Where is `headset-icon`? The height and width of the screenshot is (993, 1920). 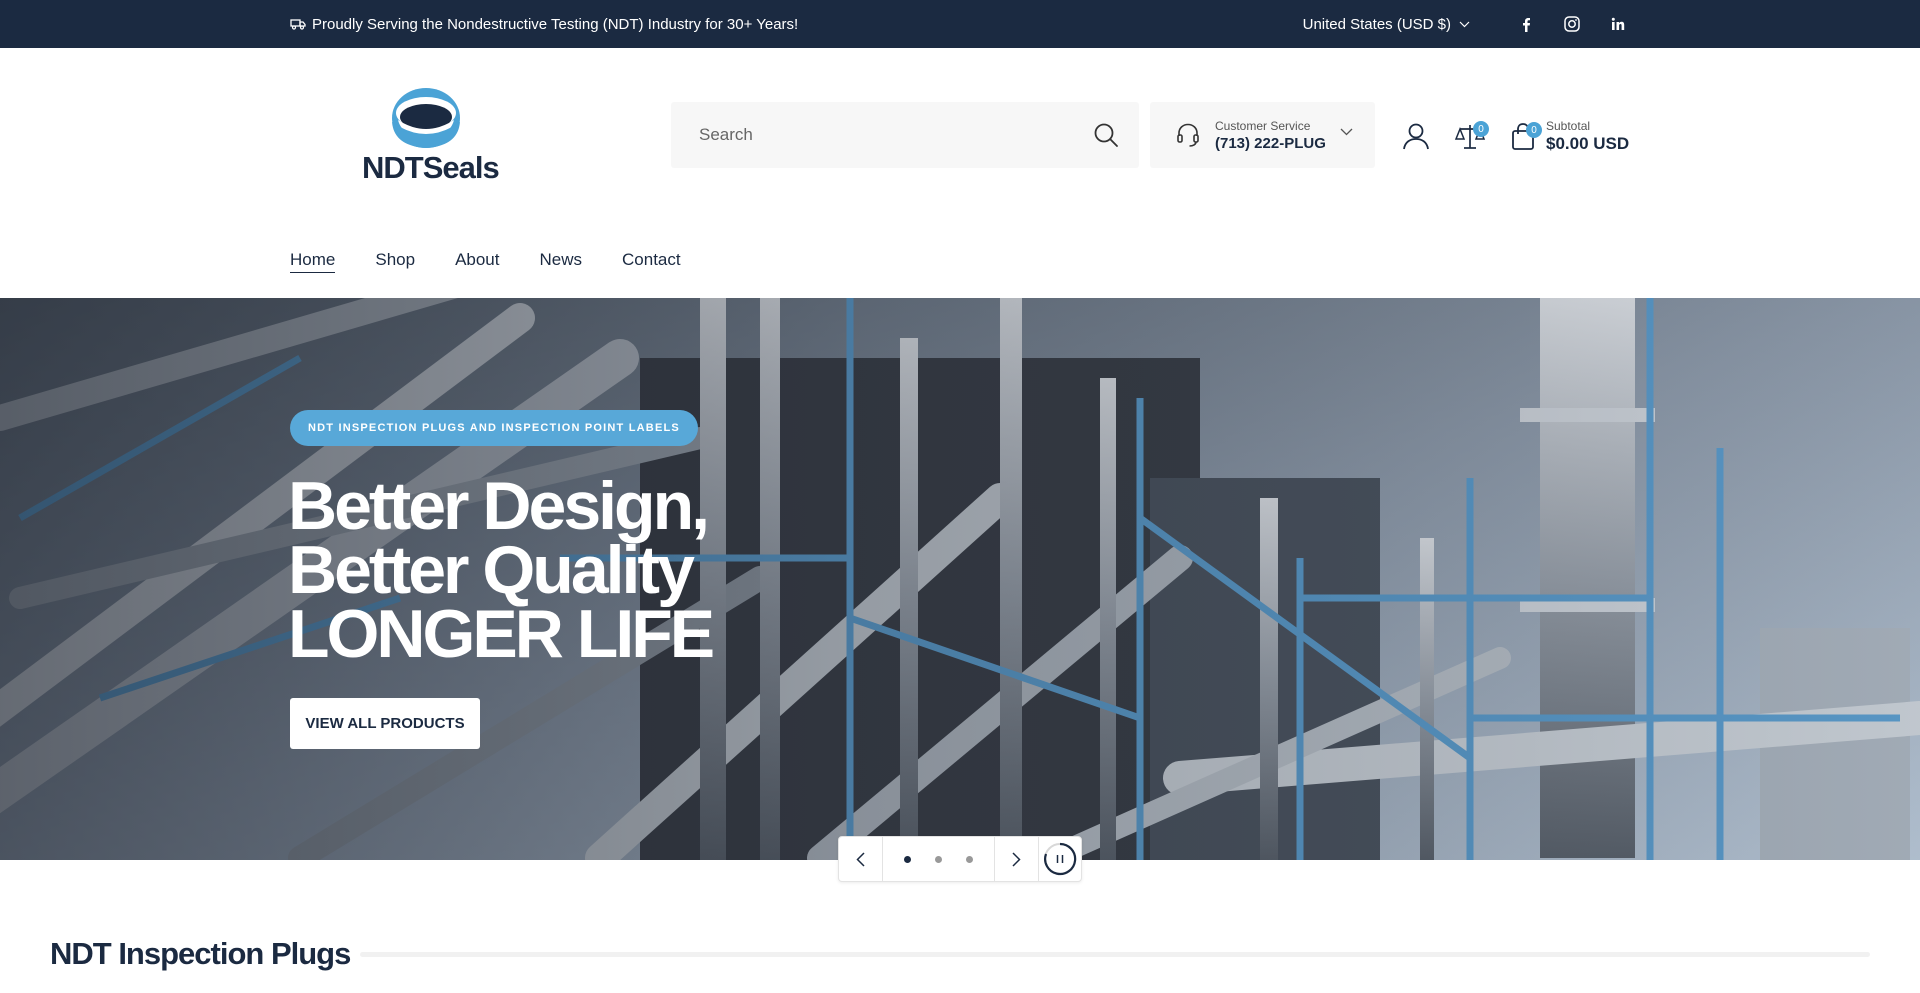
headset-icon is located at coordinates (1188, 135).